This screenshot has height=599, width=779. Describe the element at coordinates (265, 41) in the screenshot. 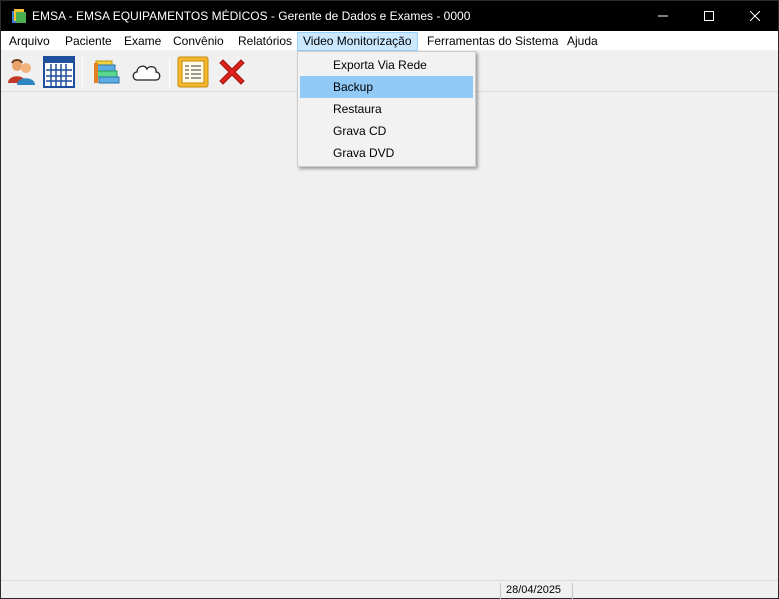

I see `menu-relatorios: Relatórios` at that location.